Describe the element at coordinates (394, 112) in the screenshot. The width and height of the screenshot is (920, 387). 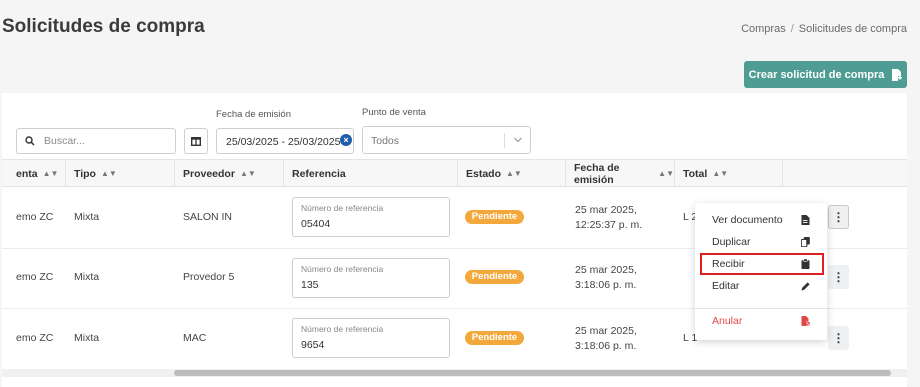
I see `pos-filter-label: Punto de venta` at that location.